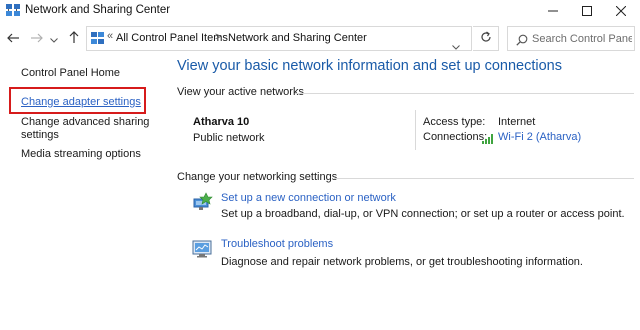  I want to click on network-type: Public network, so click(229, 138).